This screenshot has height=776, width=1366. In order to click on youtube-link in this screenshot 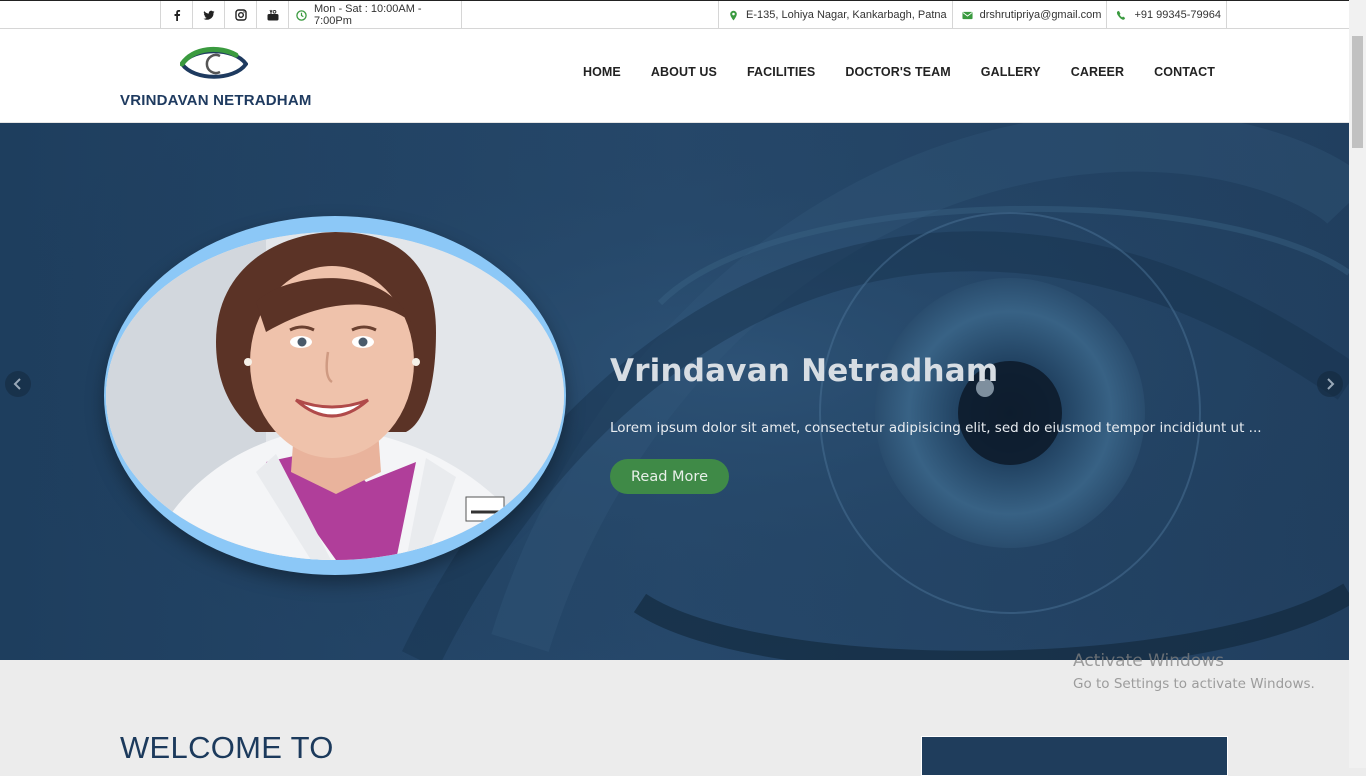, I will do `click(272, 15)`.